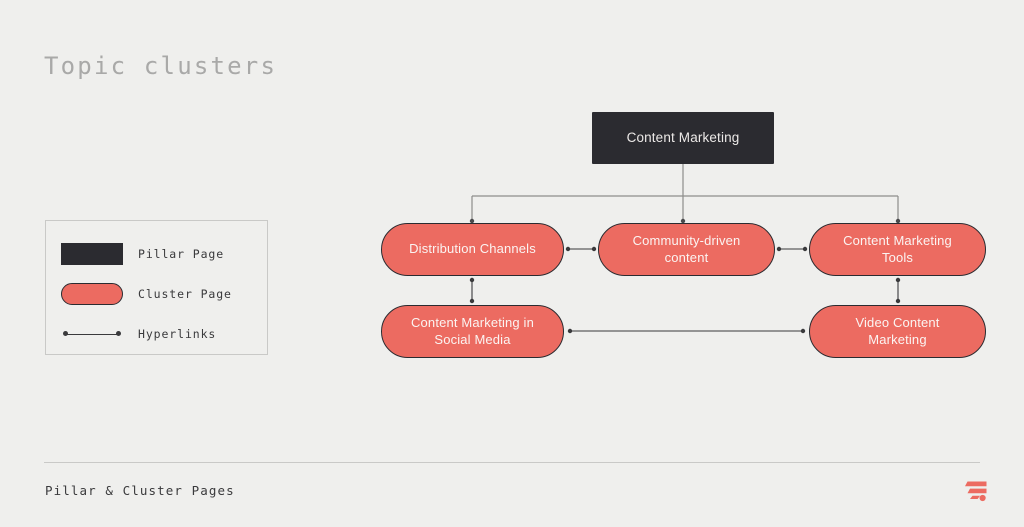 Image resolution: width=1024 pixels, height=527 pixels. I want to click on legend-box: Pillar Page Cluster Page Hyperlinks, so click(156, 287).